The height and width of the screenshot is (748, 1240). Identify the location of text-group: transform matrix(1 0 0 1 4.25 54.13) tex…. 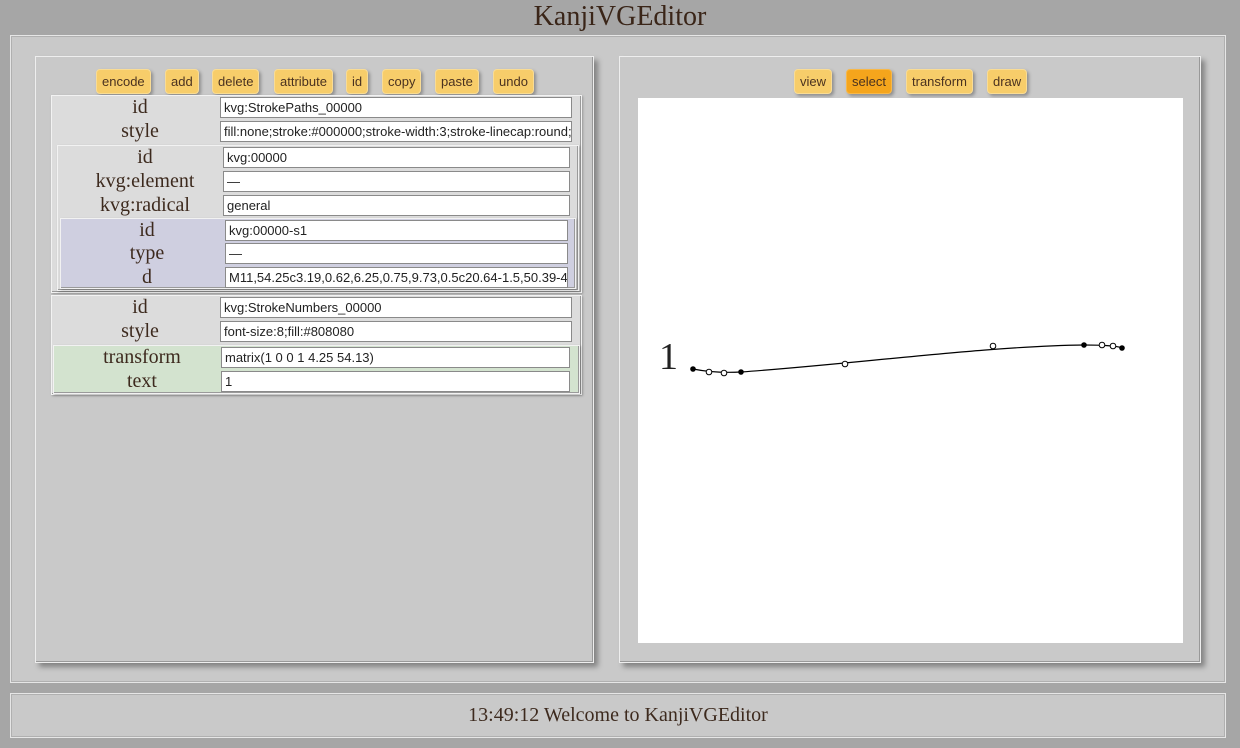
(316, 369).